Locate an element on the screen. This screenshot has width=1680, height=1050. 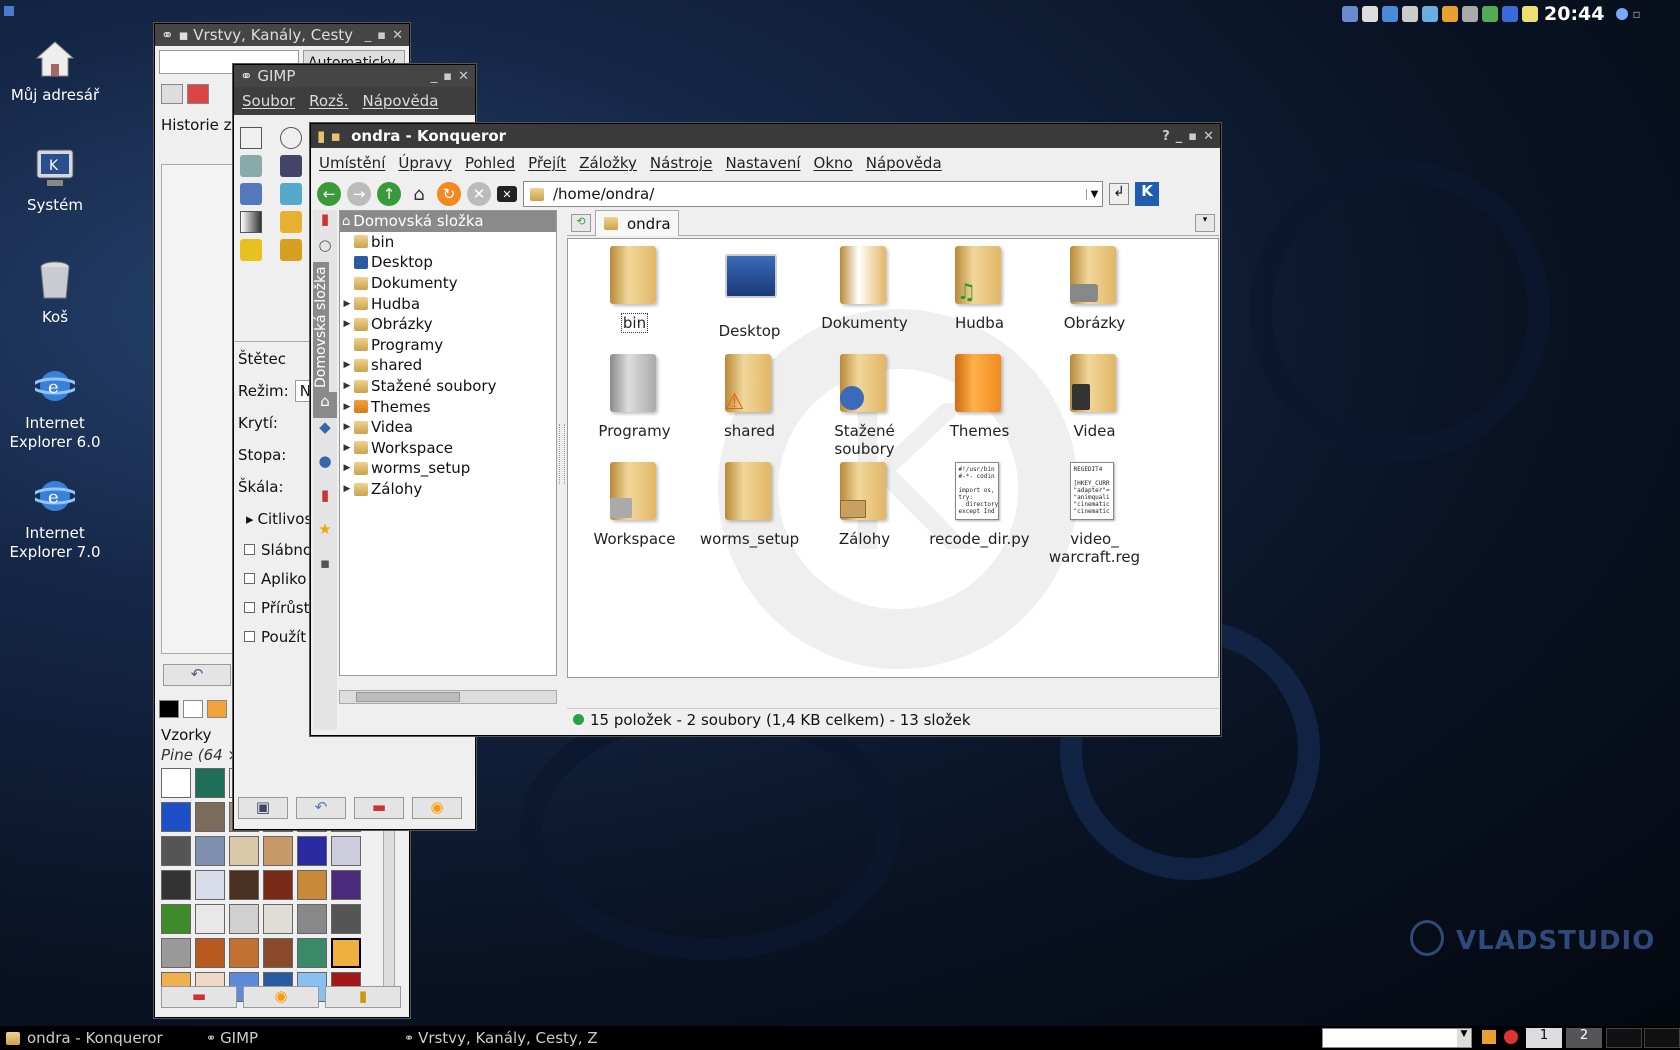
menu-settings: Nastavení is located at coordinates (762, 163).